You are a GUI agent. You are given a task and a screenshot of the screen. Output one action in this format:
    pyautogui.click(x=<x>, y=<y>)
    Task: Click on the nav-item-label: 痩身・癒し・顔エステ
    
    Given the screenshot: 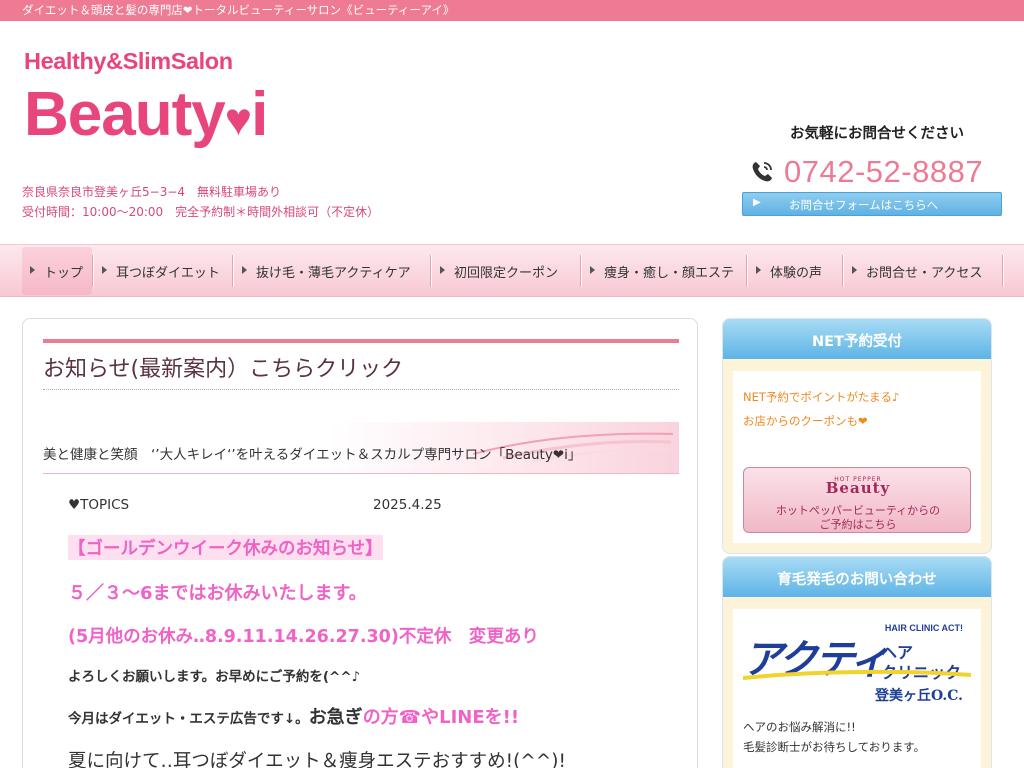 What is the action you would take?
    pyautogui.click(x=669, y=273)
    